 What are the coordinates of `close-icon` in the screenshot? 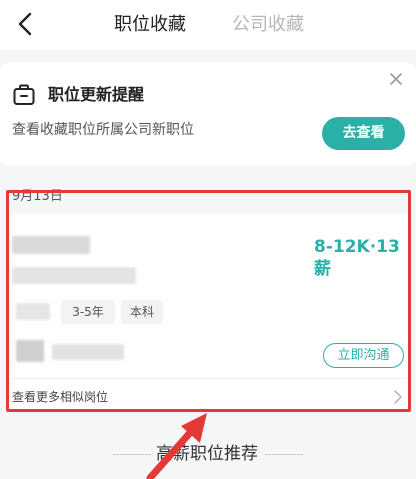 It's located at (396, 79).